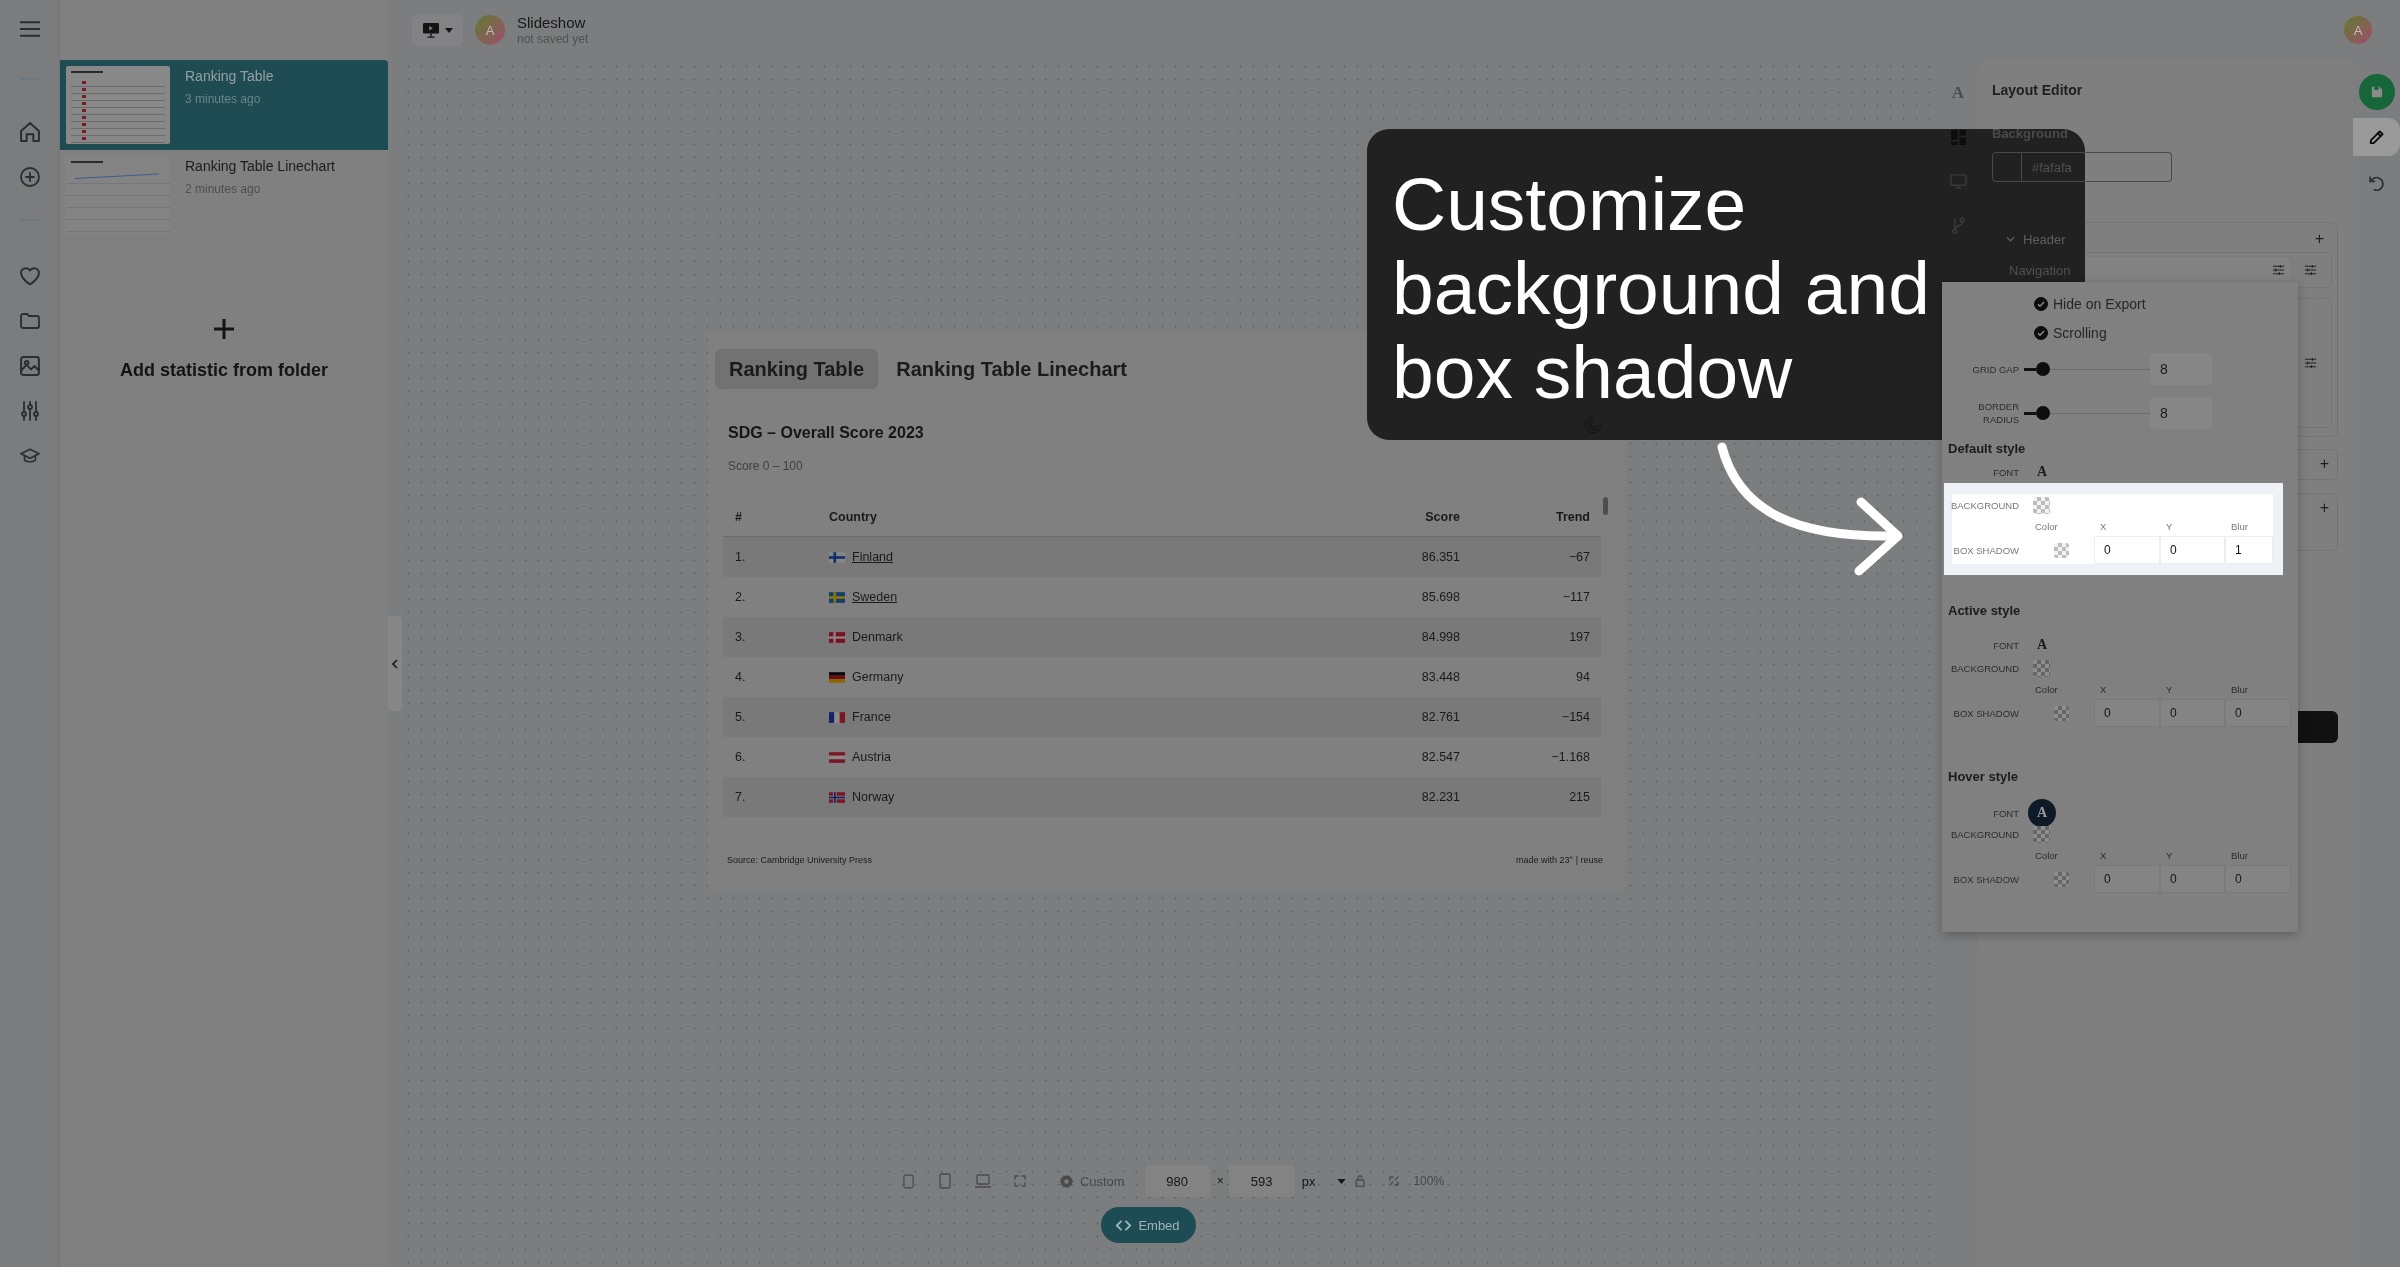 The height and width of the screenshot is (1267, 2400). Describe the element at coordinates (800, 860) in the screenshot. I see `source-note: Source: Cambridge University Press` at that location.